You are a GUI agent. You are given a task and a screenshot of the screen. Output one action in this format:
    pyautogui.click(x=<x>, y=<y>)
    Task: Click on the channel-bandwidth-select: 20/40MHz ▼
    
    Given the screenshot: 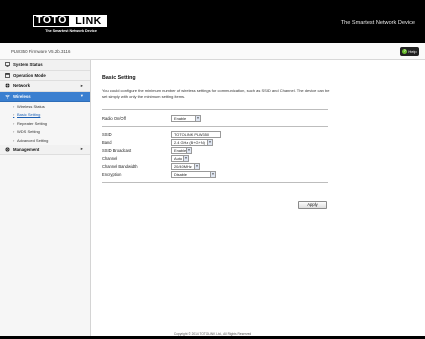 What is the action you would take?
    pyautogui.click(x=185, y=166)
    